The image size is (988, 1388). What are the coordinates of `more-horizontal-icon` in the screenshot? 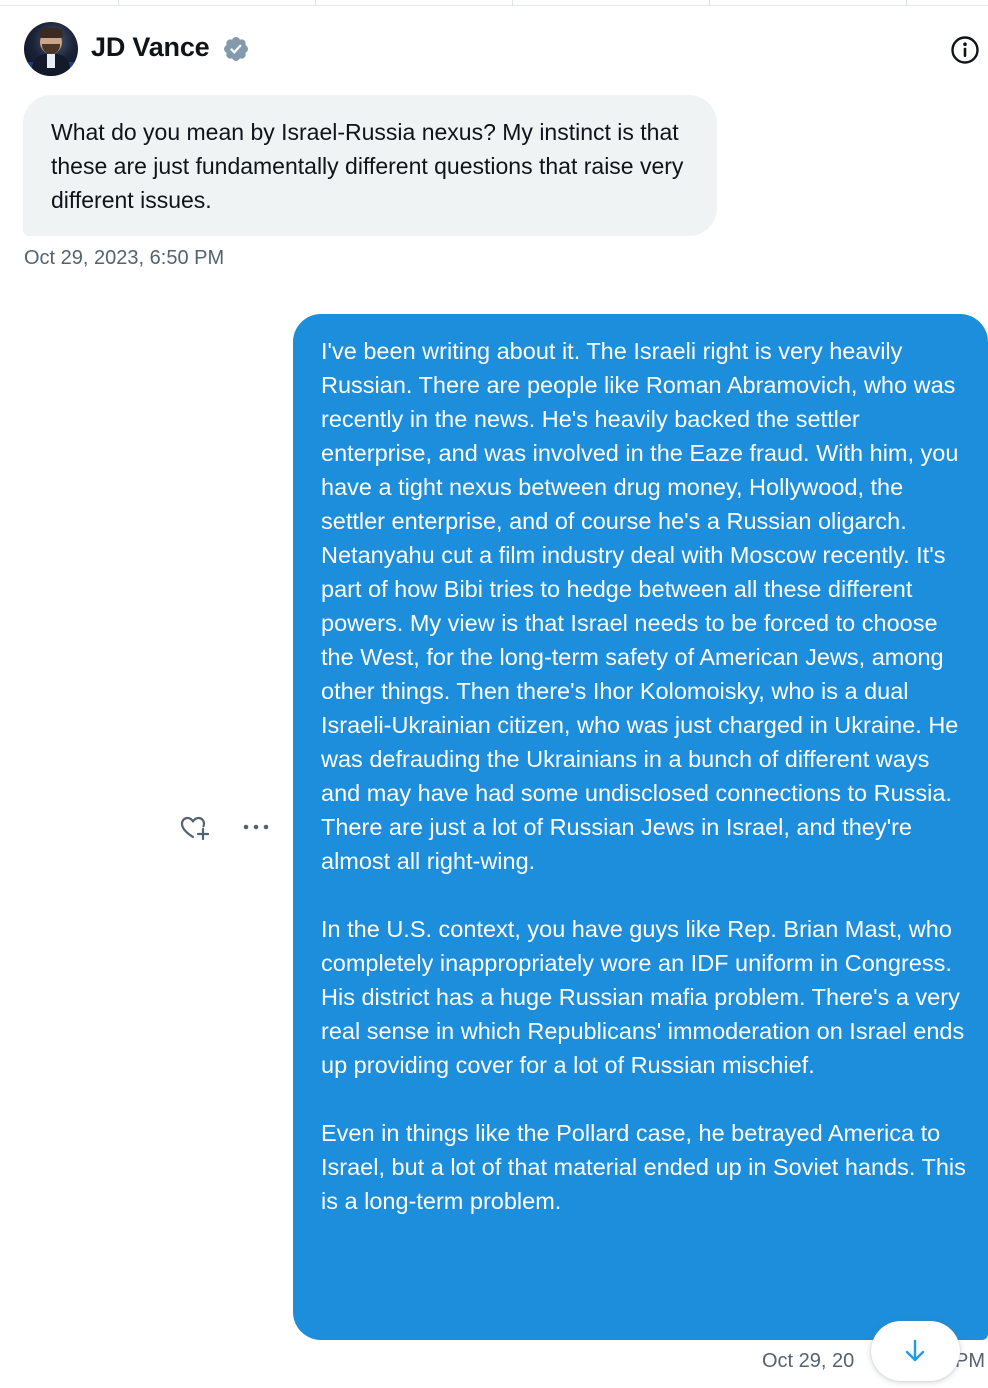 It's located at (256, 827).